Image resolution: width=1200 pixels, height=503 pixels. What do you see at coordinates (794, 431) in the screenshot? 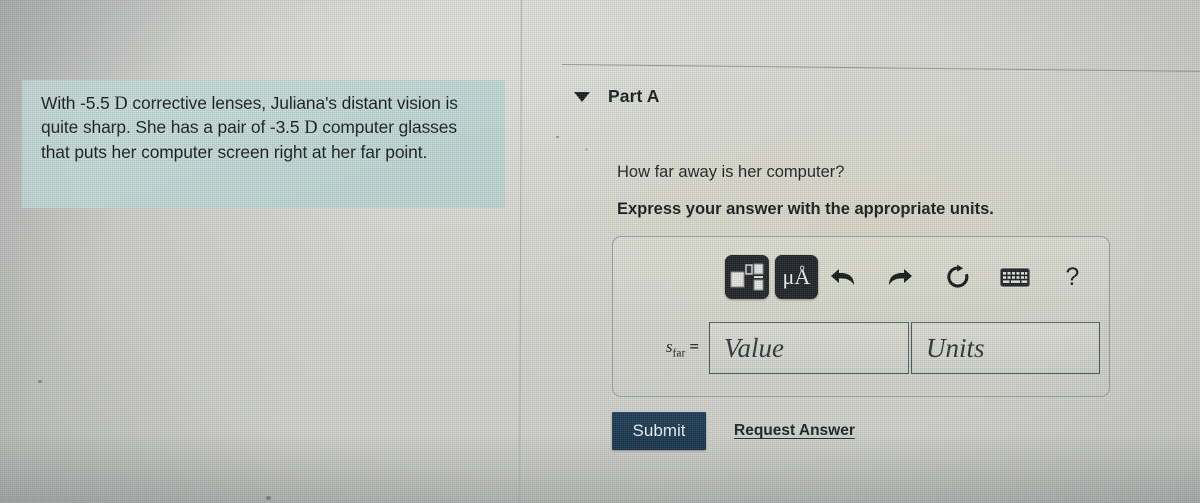
I see `request-answer-link: Request Answer` at bounding box center [794, 431].